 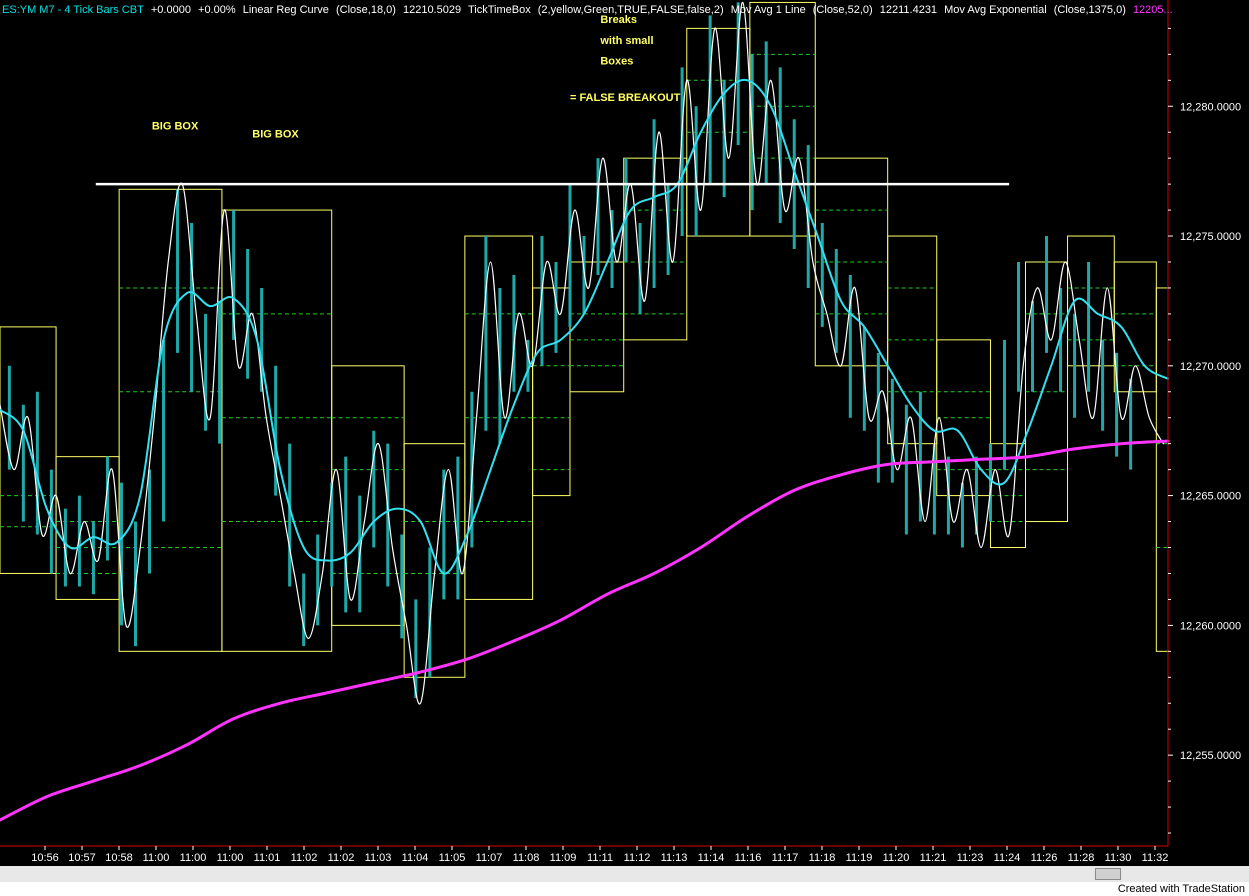 What do you see at coordinates (45, 858) in the screenshot?
I see `x-tick-label-1: 10:56` at bounding box center [45, 858].